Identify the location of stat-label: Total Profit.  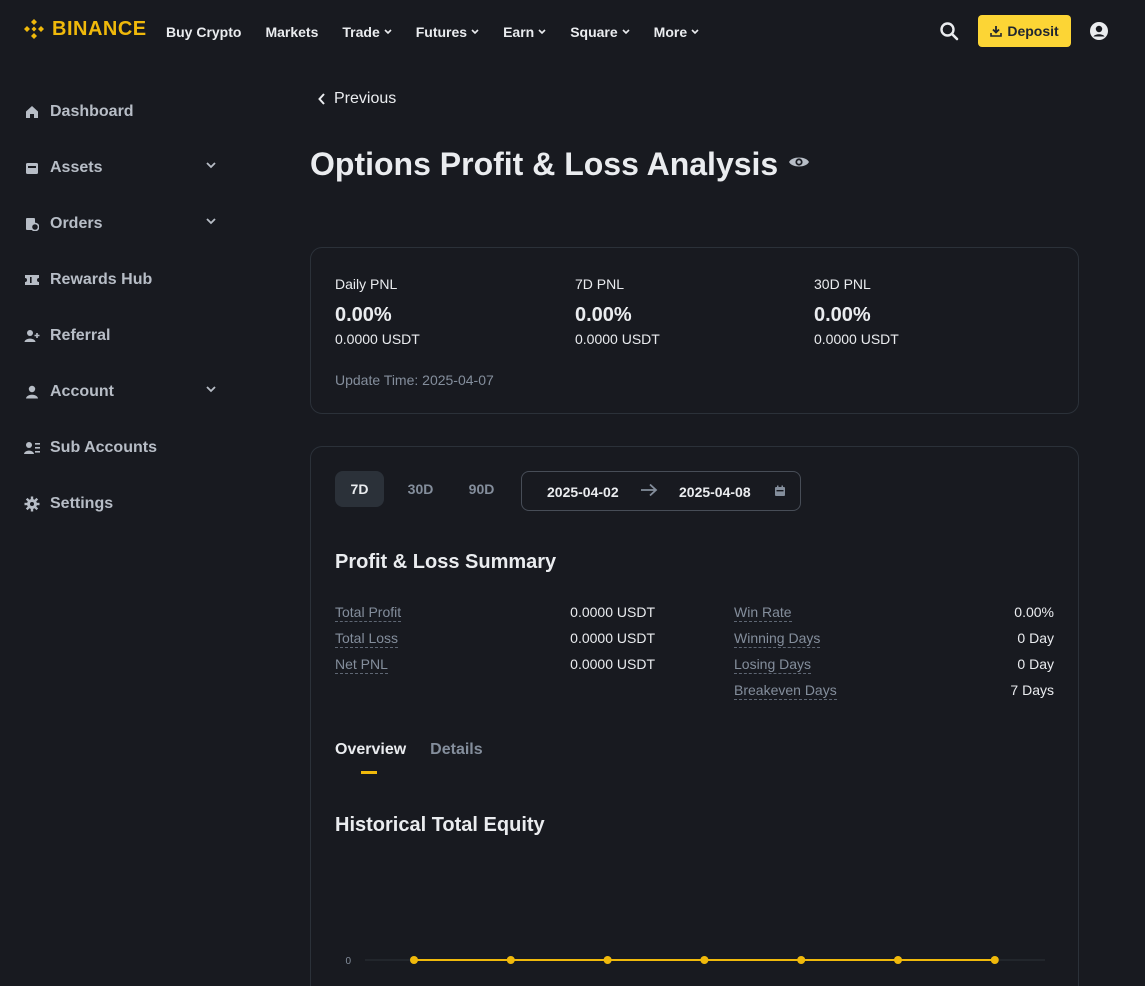
(368, 613).